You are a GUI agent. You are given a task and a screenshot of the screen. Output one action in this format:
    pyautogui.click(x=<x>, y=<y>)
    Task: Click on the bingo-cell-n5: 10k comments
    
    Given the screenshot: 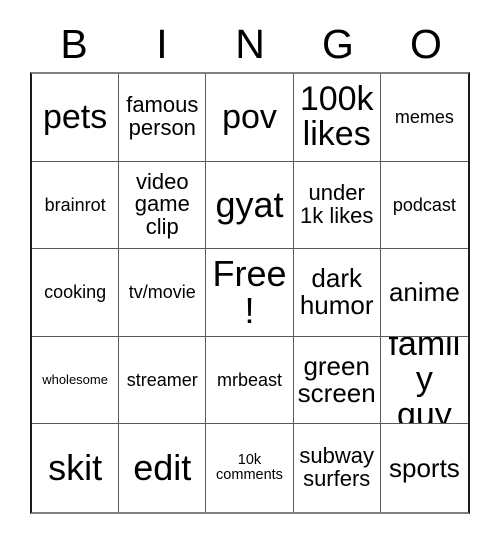 What is the action you would take?
    pyautogui.click(x=250, y=468)
    